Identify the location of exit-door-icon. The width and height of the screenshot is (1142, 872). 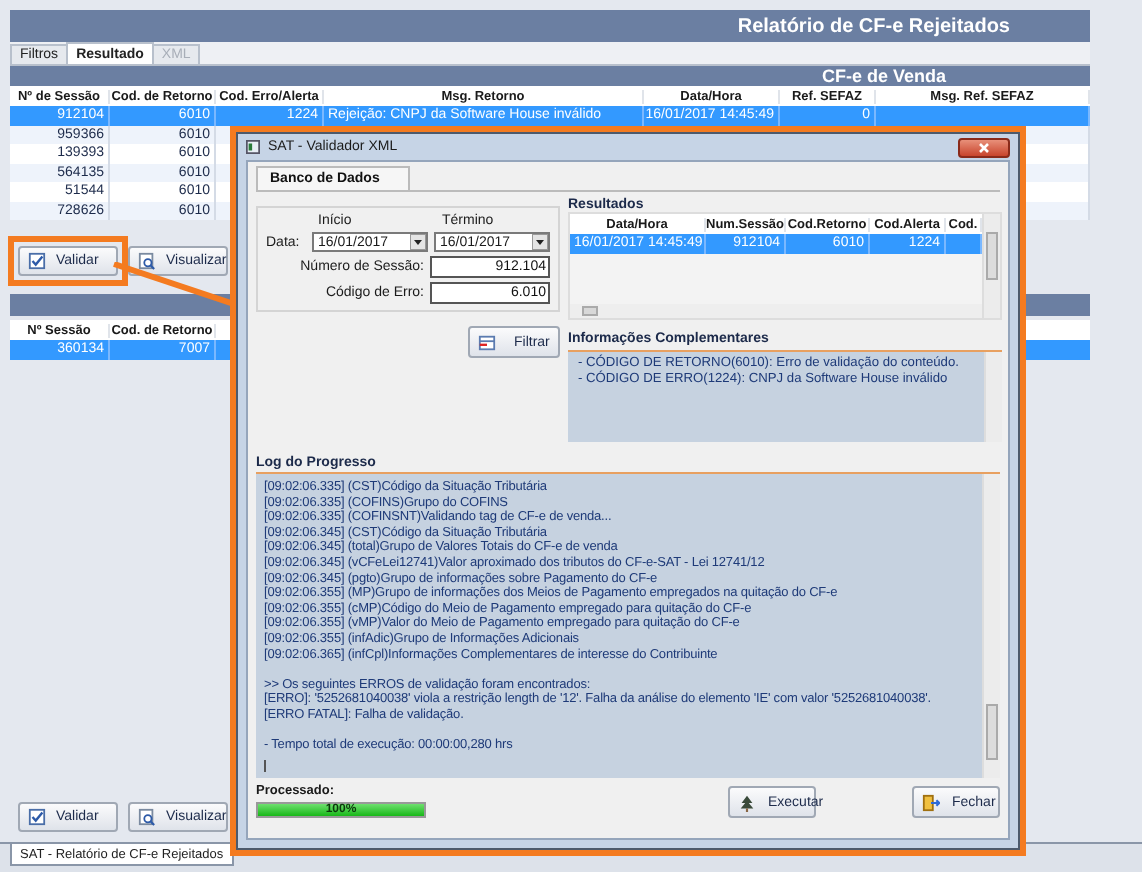
(931, 802).